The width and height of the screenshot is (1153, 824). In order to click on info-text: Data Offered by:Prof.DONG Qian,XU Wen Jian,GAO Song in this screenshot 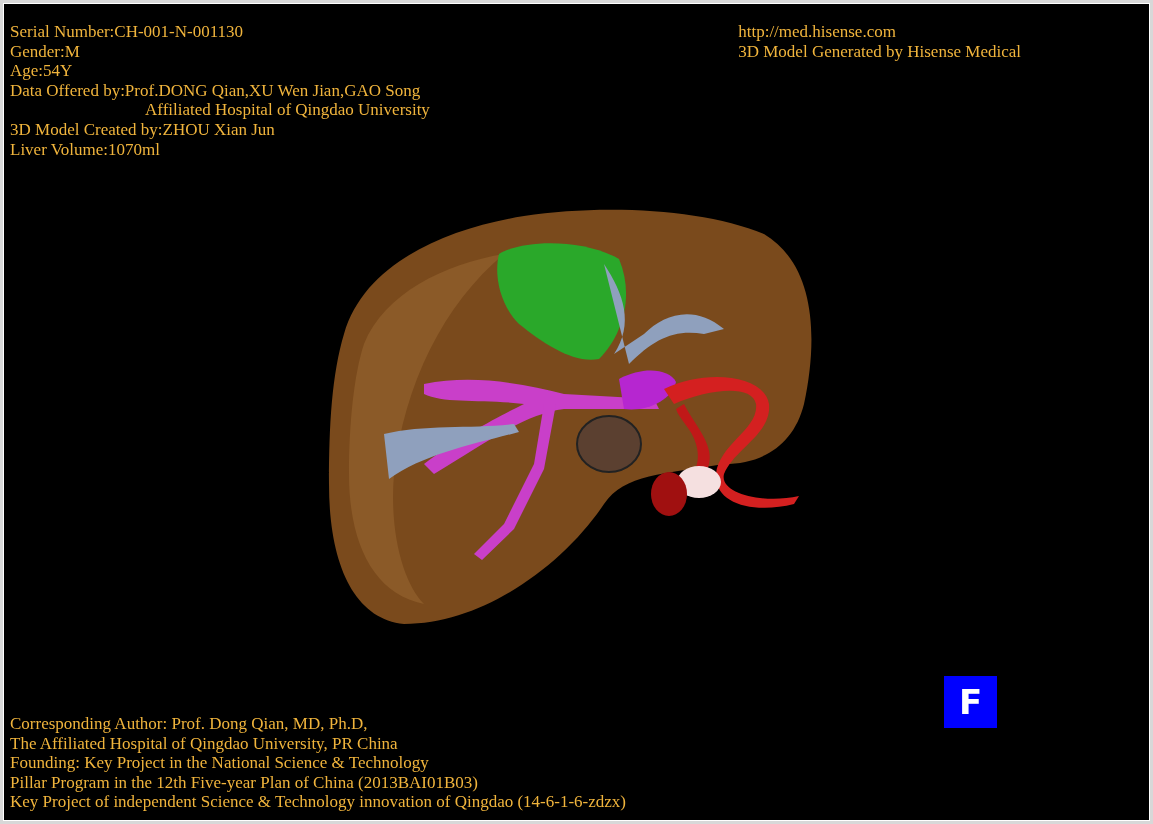, I will do `click(215, 90)`.